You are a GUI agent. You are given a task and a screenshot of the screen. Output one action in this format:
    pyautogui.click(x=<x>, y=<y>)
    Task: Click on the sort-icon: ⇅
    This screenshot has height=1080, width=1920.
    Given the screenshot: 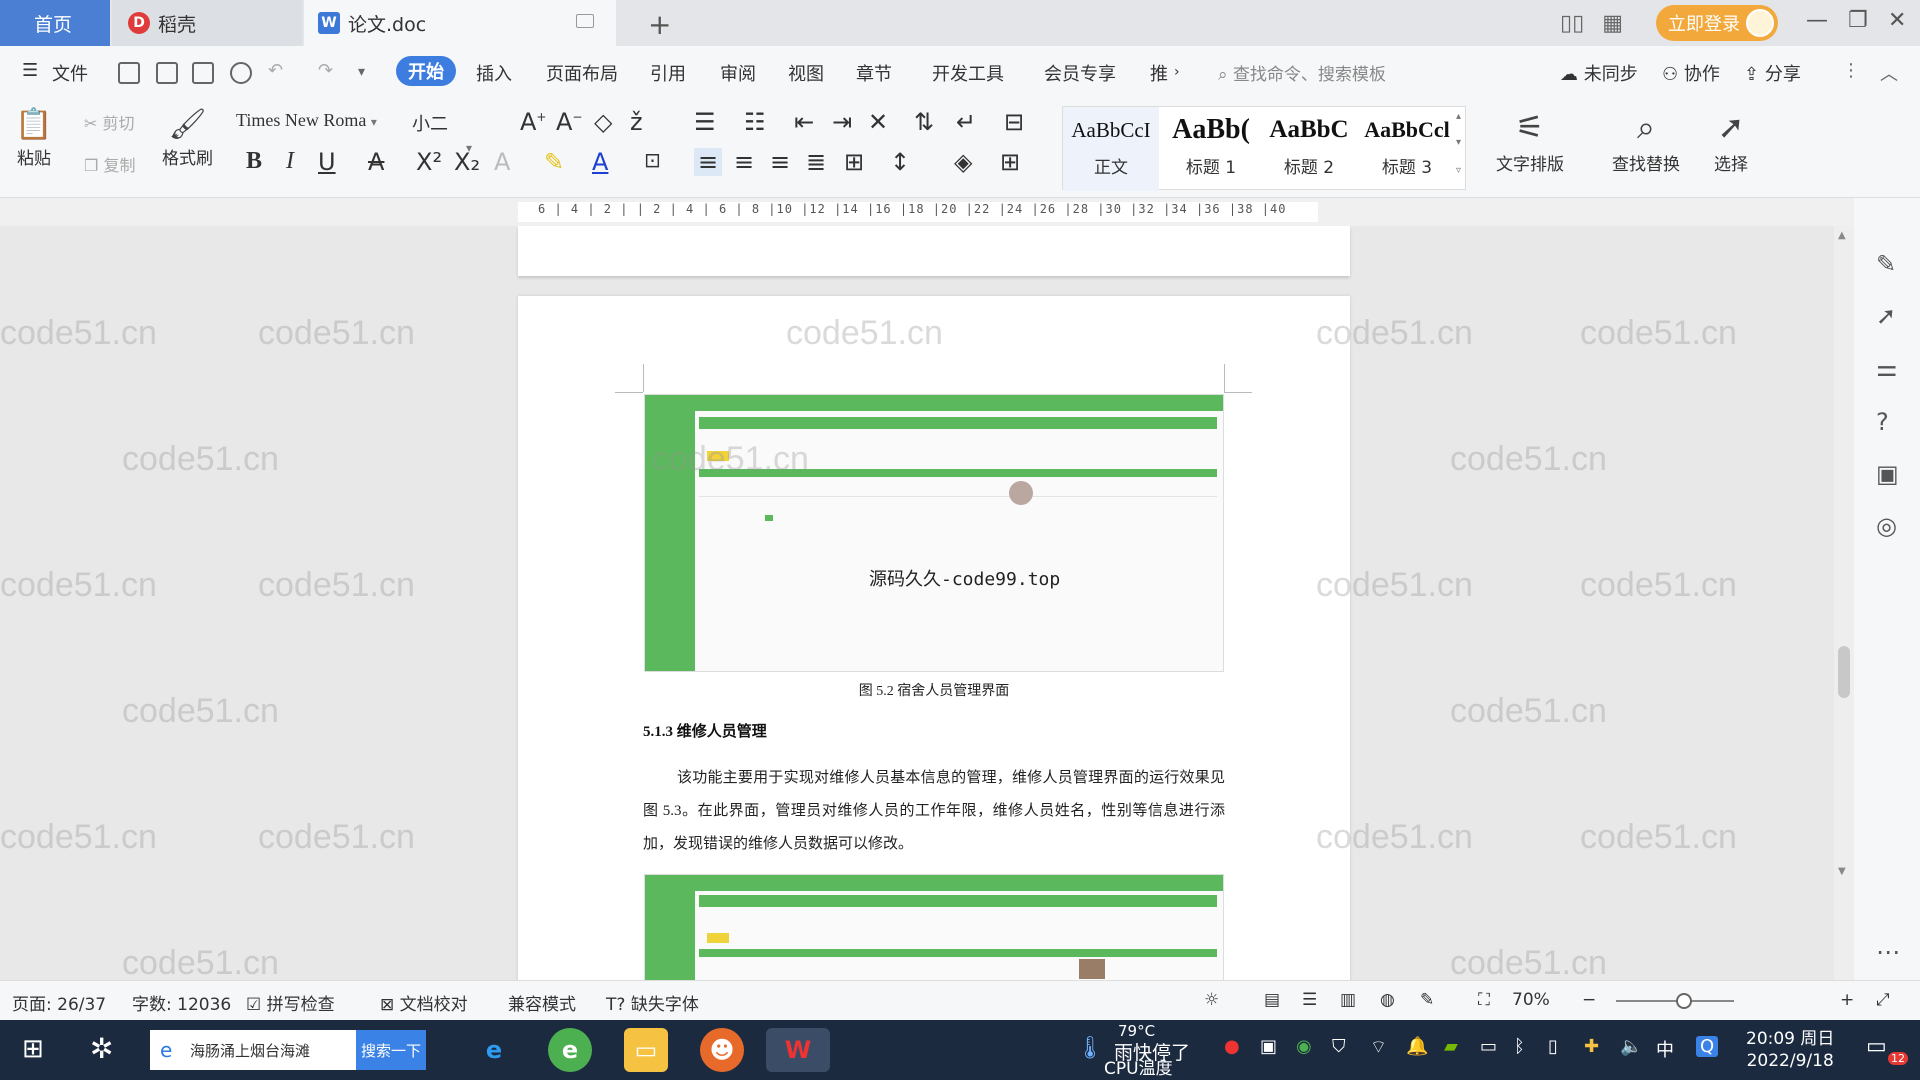 What is the action you would take?
    pyautogui.click(x=924, y=122)
    